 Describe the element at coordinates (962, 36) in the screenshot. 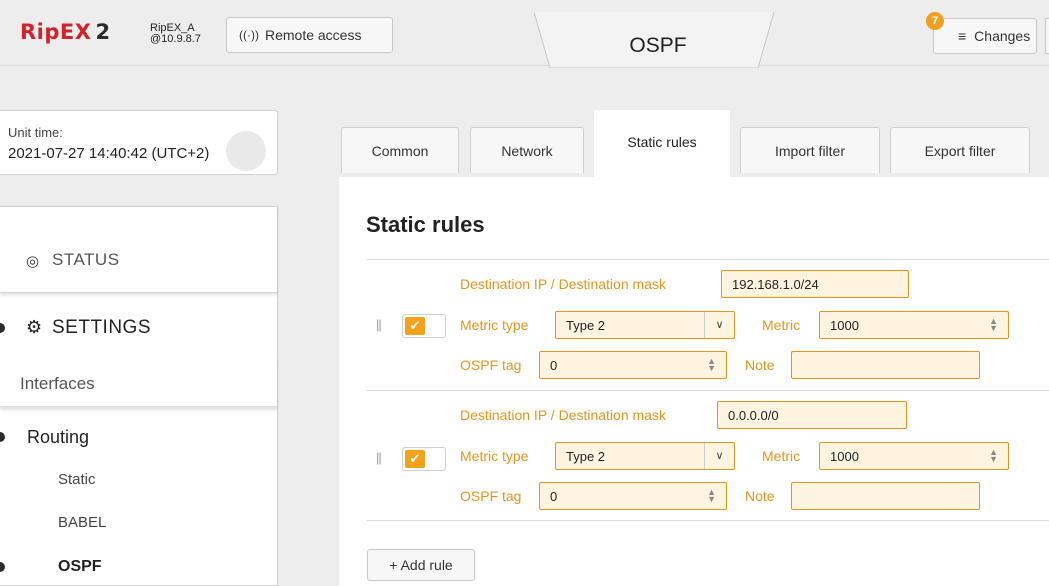

I see `list-icon: ≡` at that location.